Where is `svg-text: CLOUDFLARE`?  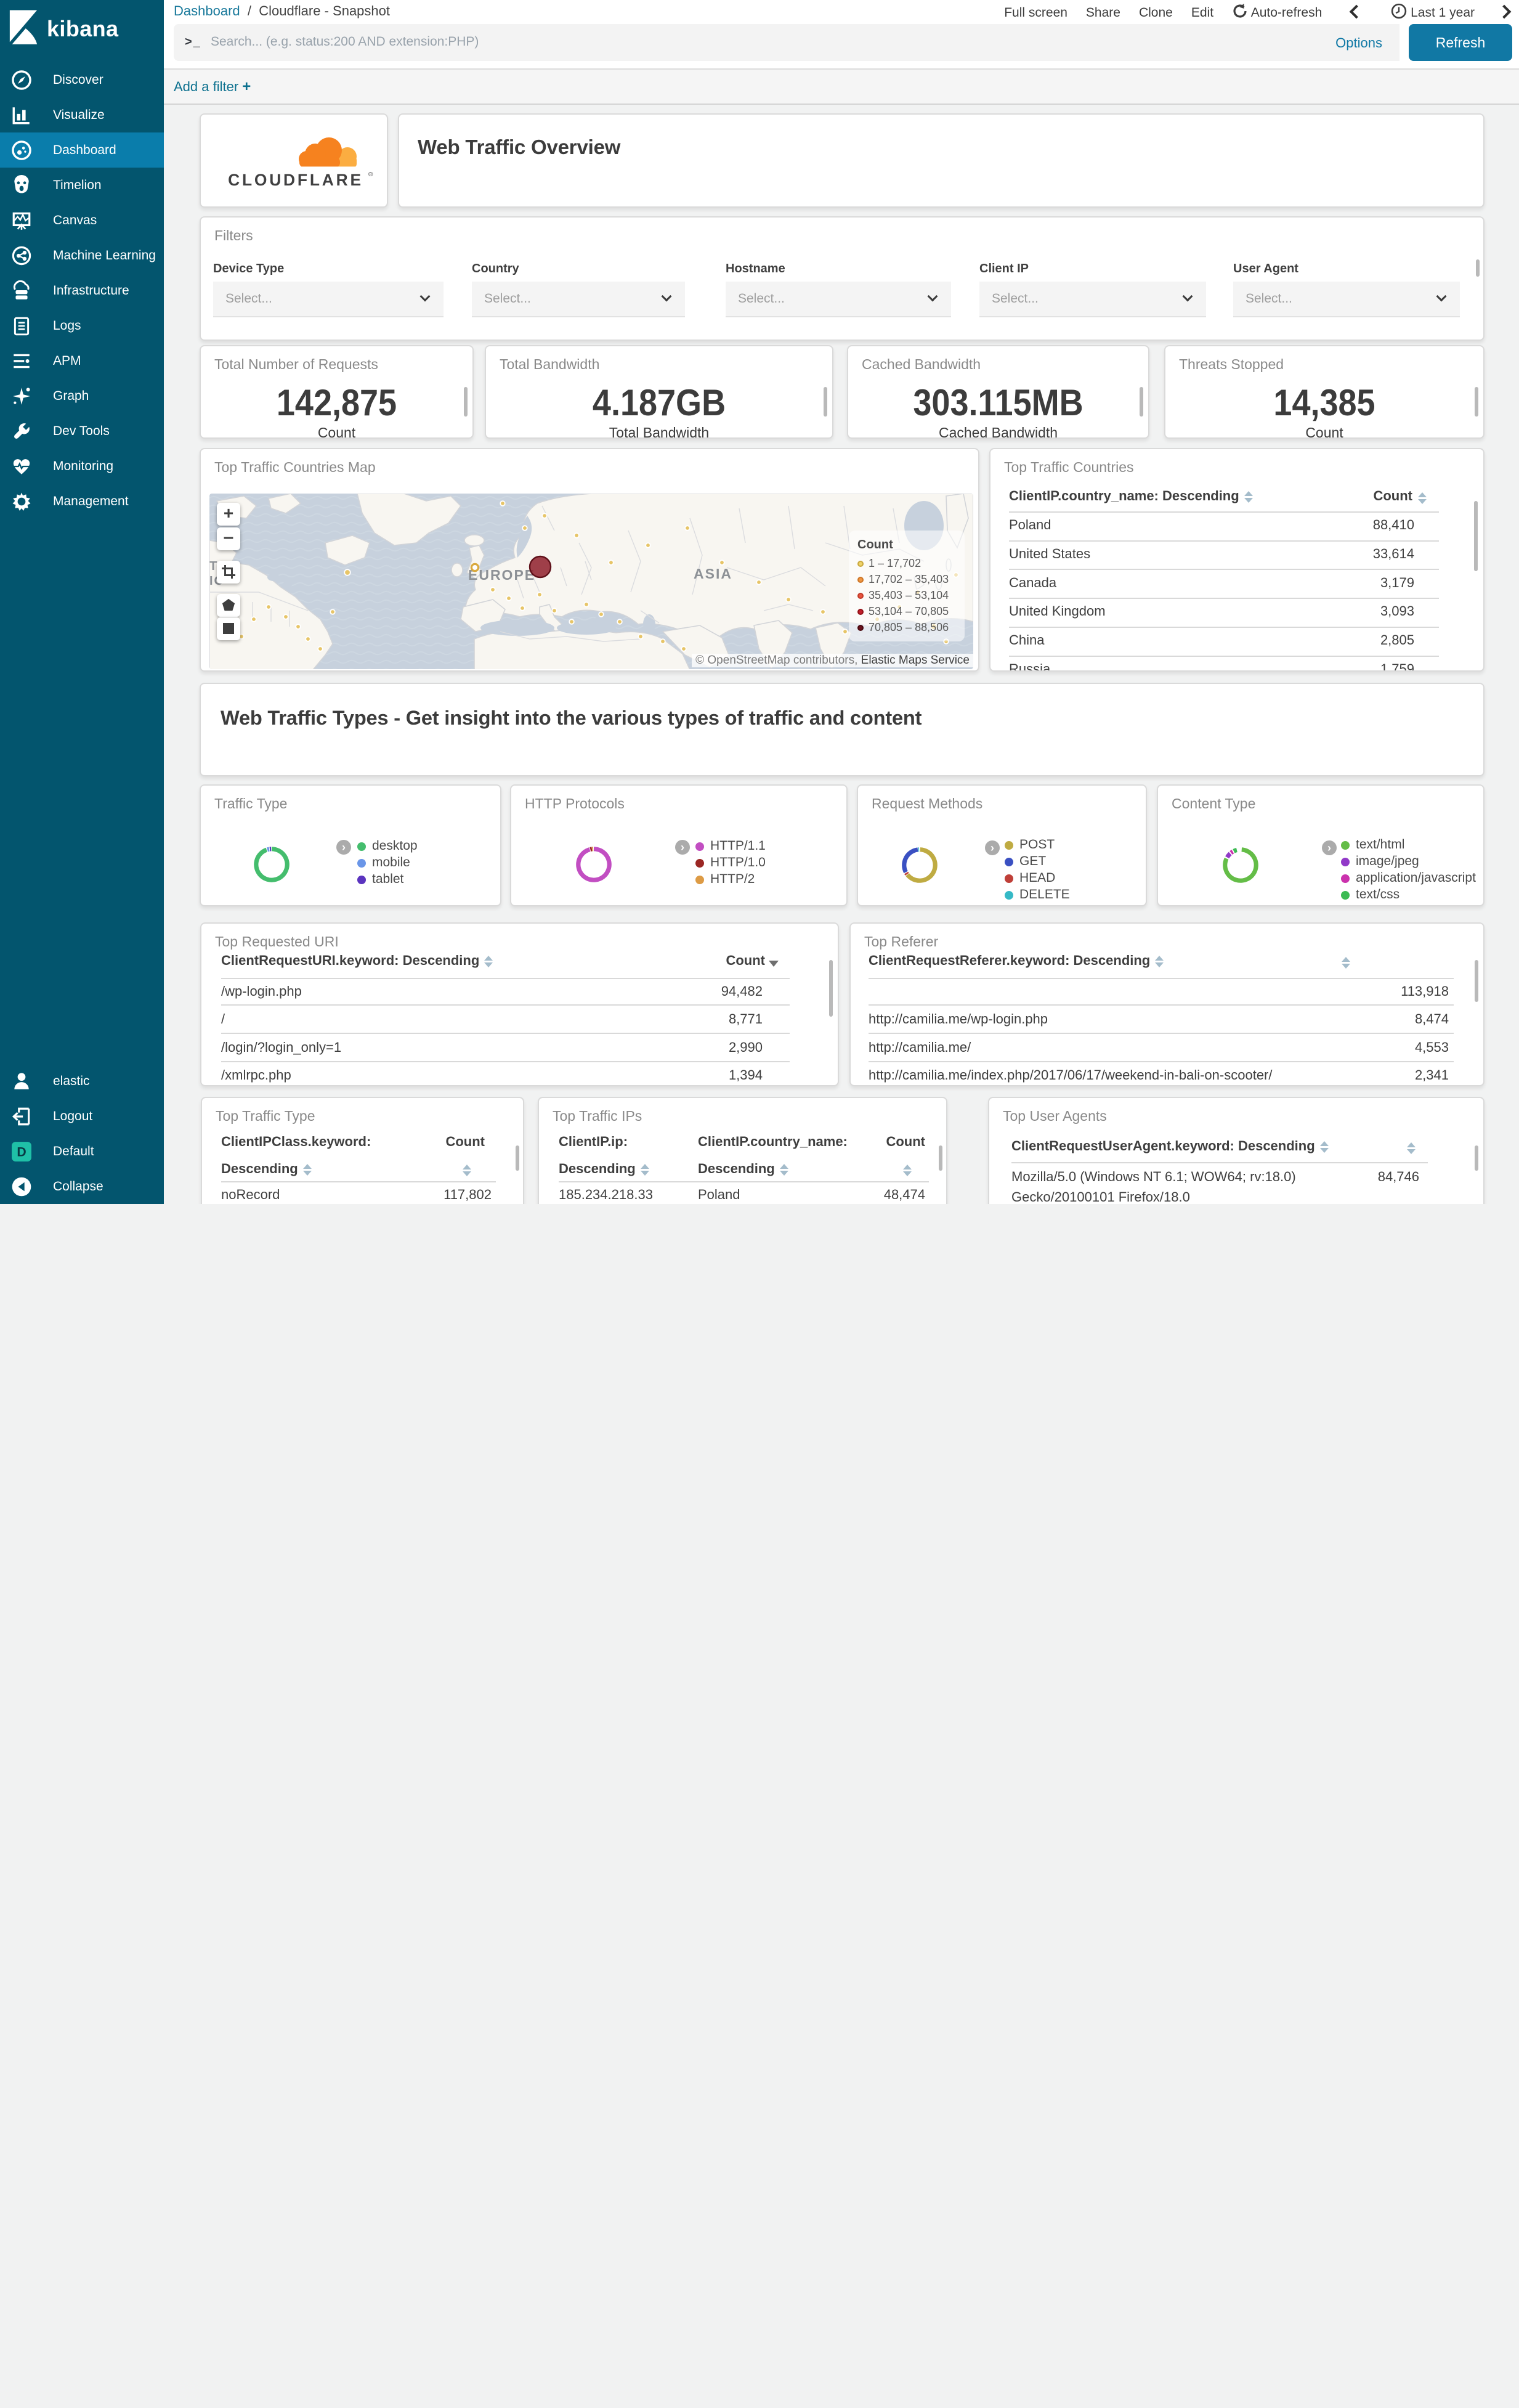 svg-text: CLOUDFLARE is located at coordinates (295, 180).